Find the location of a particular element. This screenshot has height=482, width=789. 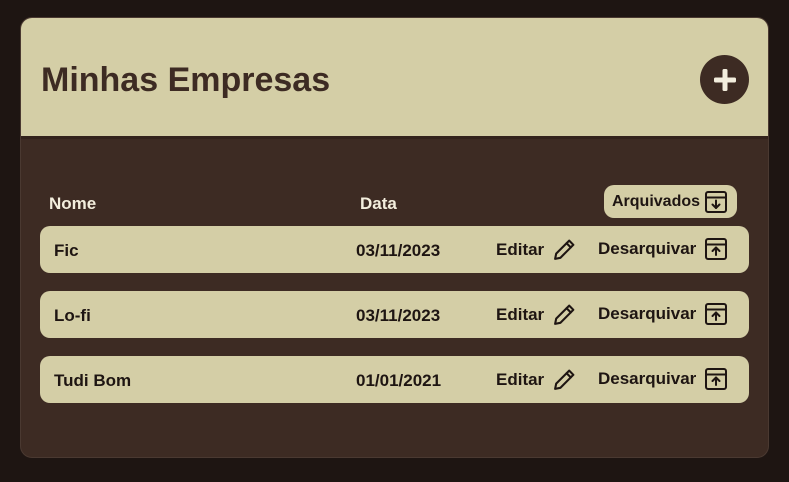

table-row: Lo-fi 03/11/2023 Editar Desarquivar is located at coordinates (394, 314).